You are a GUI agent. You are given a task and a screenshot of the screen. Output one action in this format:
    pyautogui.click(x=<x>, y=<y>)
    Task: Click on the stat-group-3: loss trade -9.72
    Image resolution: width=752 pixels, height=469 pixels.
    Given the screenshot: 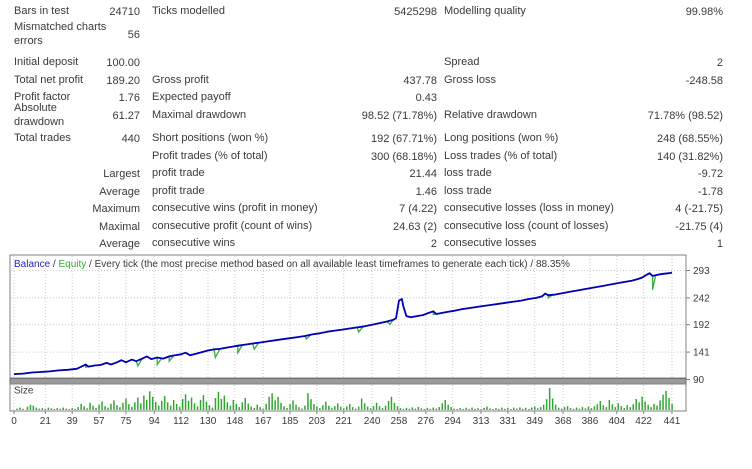 What is the action you would take?
    pyautogui.click(x=583, y=174)
    